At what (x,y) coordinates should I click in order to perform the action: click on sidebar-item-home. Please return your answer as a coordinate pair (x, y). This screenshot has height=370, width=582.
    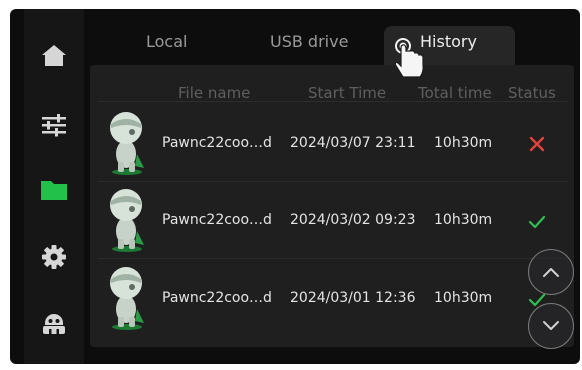
    Looking at the image, I should click on (54, 55).